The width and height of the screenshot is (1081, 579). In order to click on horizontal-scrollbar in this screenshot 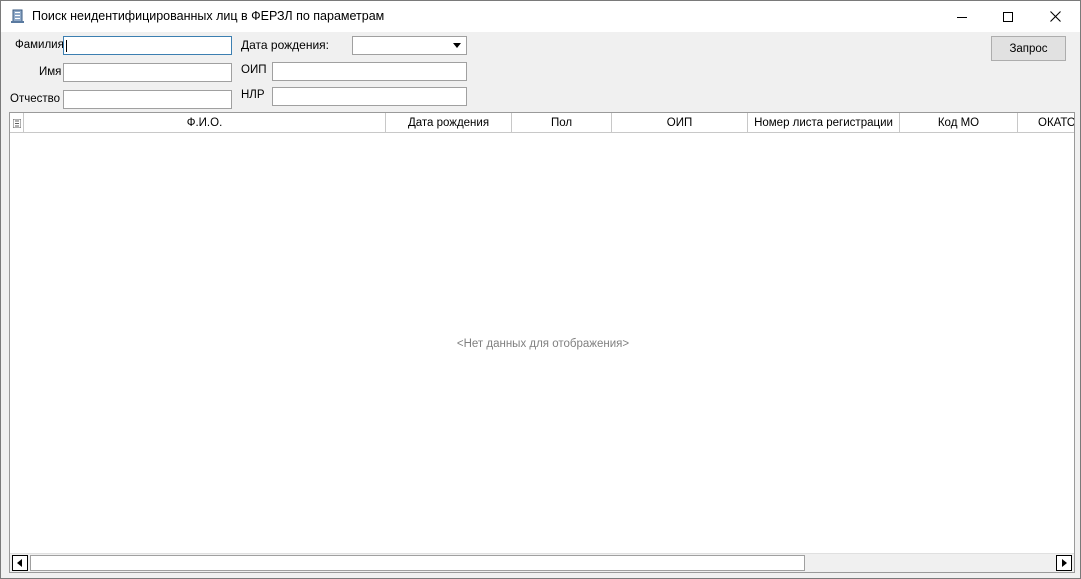, I will do `click(542, 562)`.